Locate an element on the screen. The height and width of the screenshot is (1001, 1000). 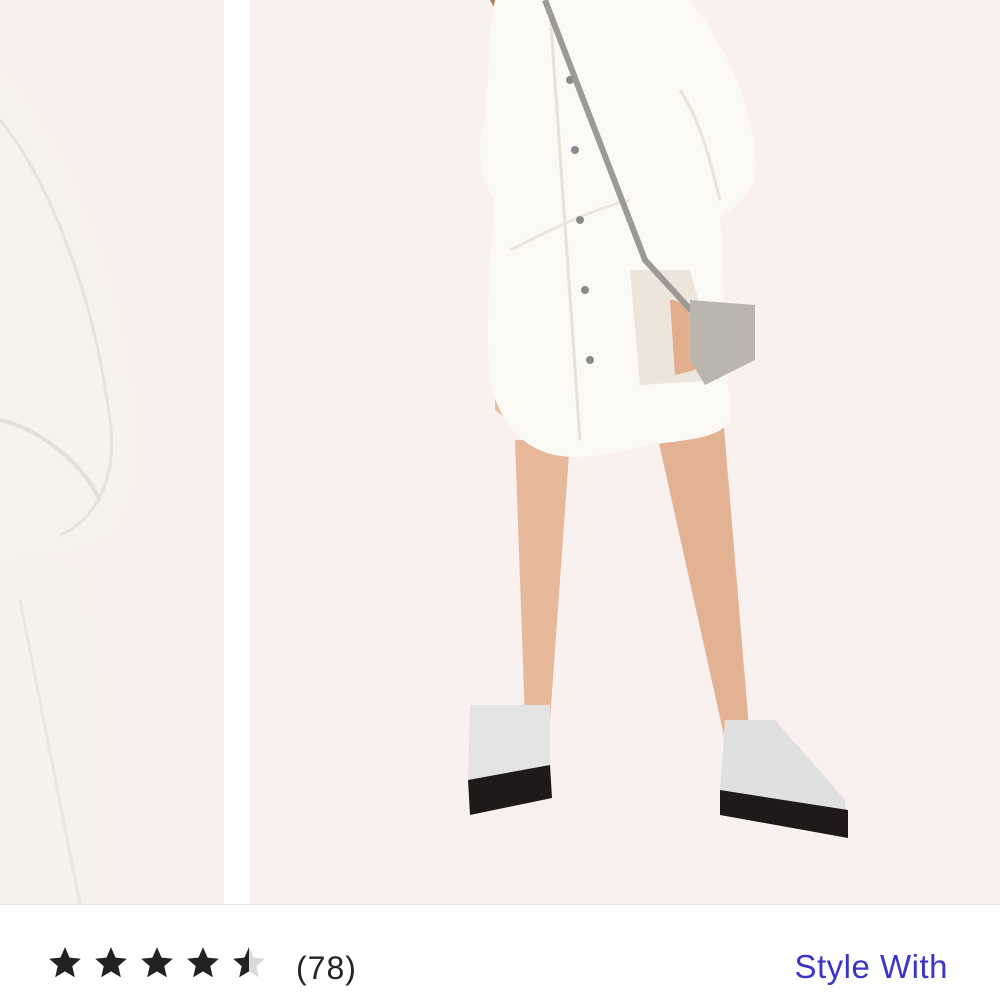
style-with-link: Style With is located at coordinates (871, 967).